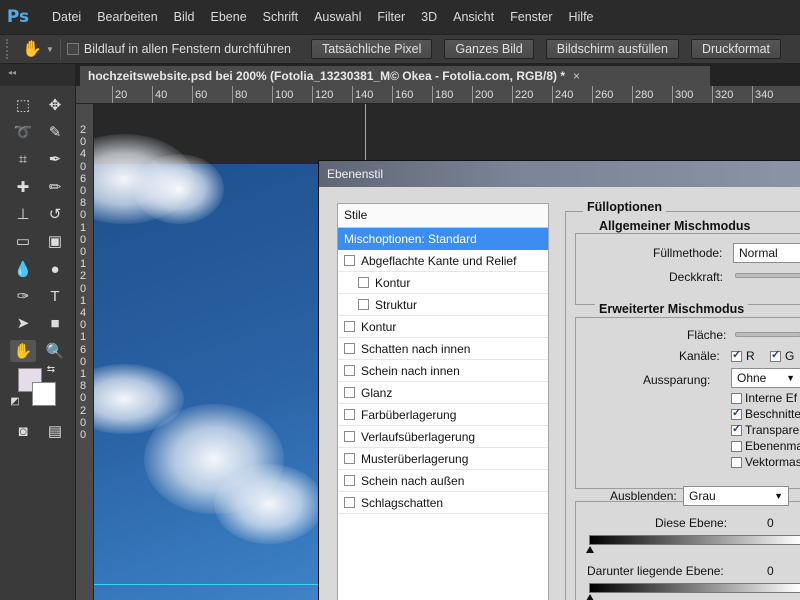 The width and height of the screenshot is (800, 600). I want to click on scroll-all-windows-checkbox, so click(72, 49).